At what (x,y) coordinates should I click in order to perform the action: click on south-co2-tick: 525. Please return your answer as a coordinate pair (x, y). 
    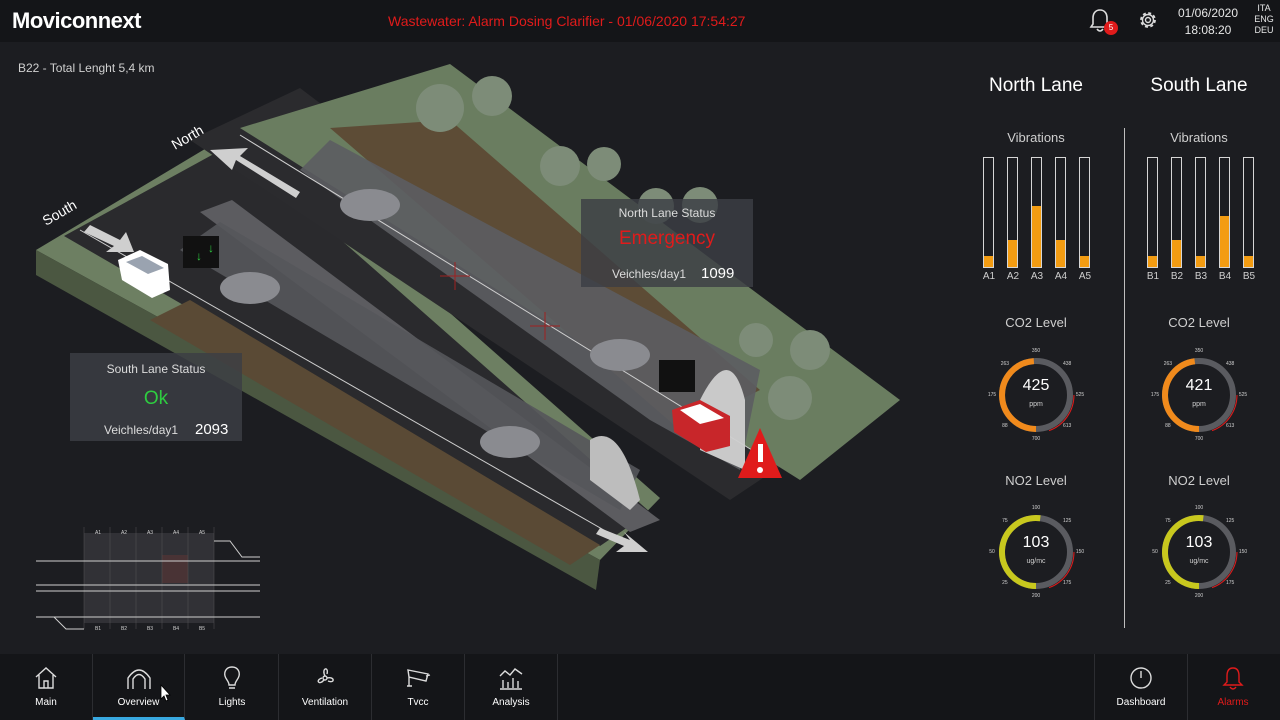
    Looking at the image, I should click on (1243, 395).